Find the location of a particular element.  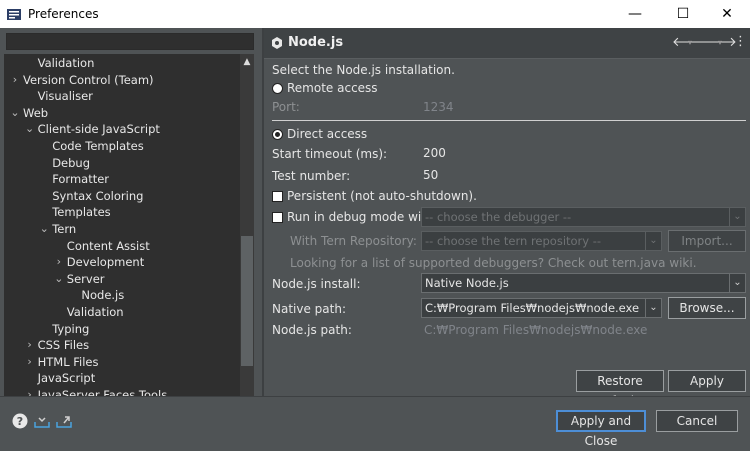

nodejs-install-select: Native Node.js ⌄ is located at coordinates (583, 283).